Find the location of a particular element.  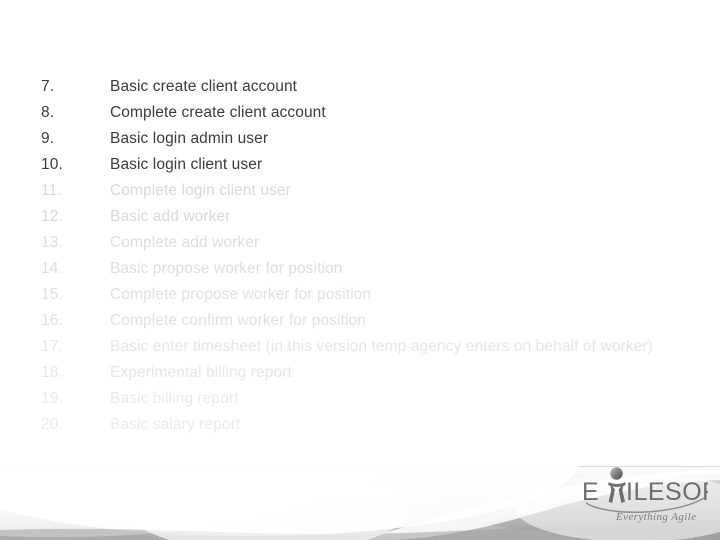

list-item-text: Complete propose worker for position is located at coordinates (241, 294).